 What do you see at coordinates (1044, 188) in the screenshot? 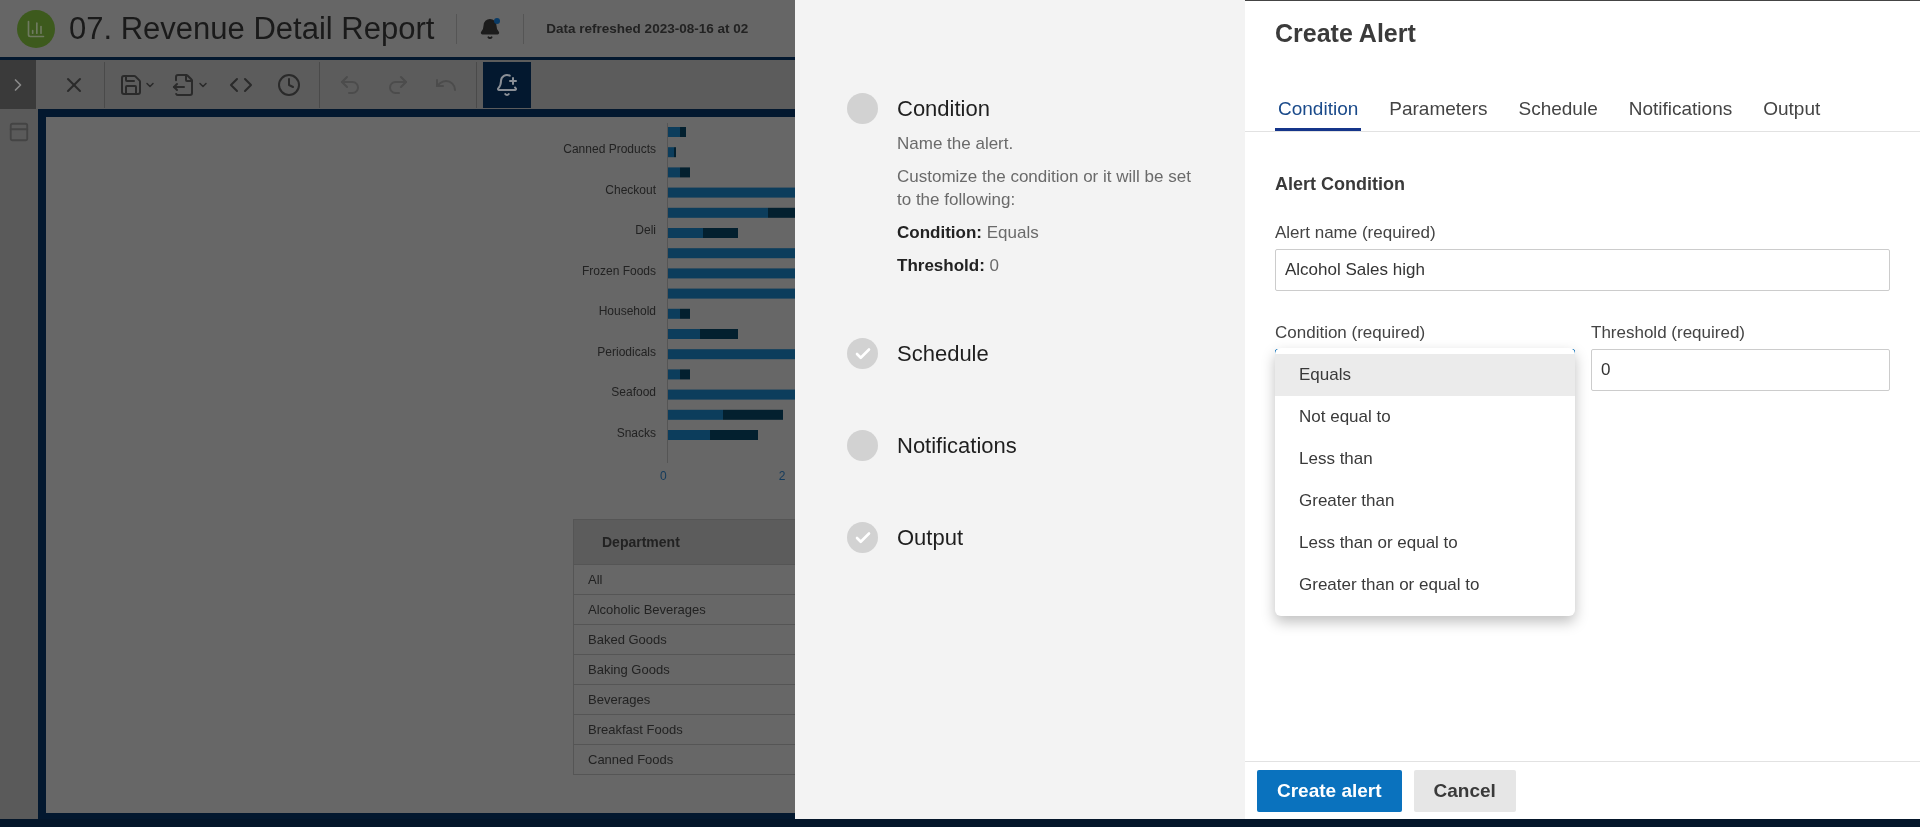
I see `step-description: Customize the condition or it will be set to the following:` at bounding box center [1044, 188].